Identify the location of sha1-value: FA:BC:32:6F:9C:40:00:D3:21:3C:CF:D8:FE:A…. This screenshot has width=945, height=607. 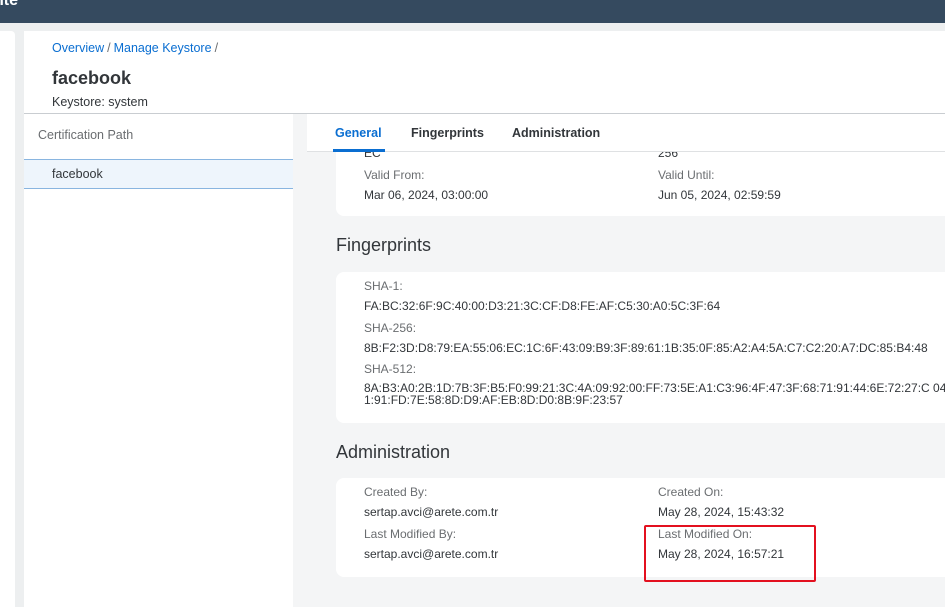
(542, 306).